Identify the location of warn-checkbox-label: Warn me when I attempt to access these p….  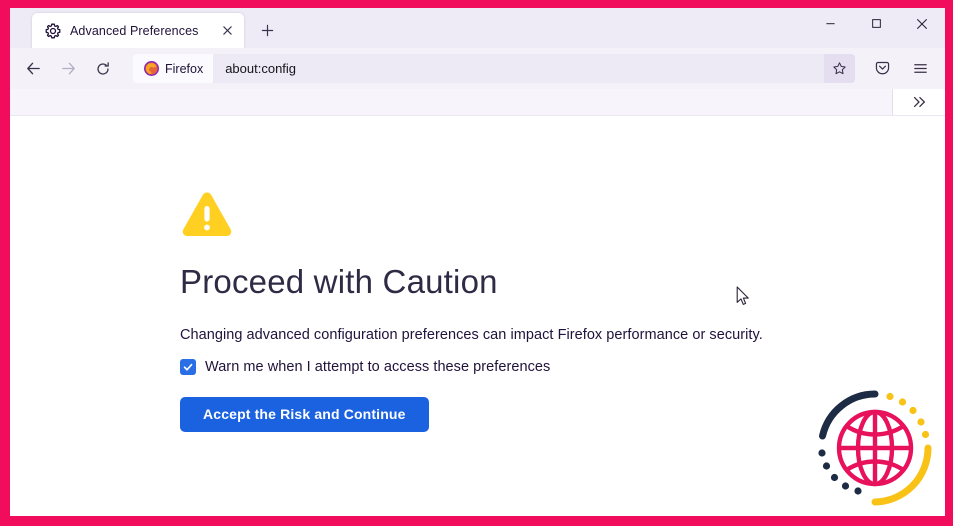
(378, 367).